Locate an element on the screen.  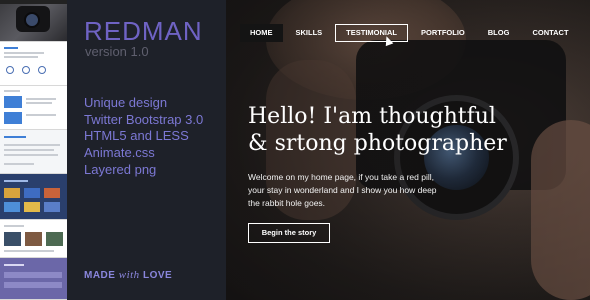
nav-skills: SKILLS is located at coordinates (309, 33).